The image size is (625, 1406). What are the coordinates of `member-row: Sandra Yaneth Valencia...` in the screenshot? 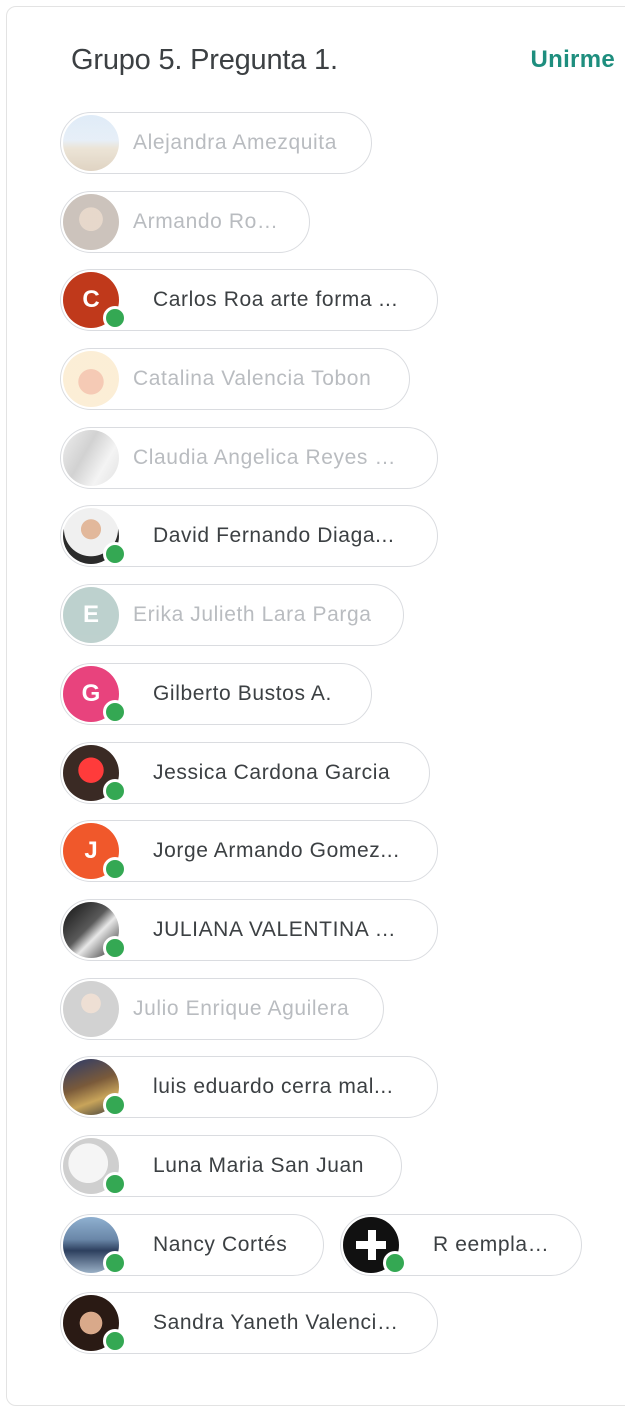 It's located at (330, 1324).